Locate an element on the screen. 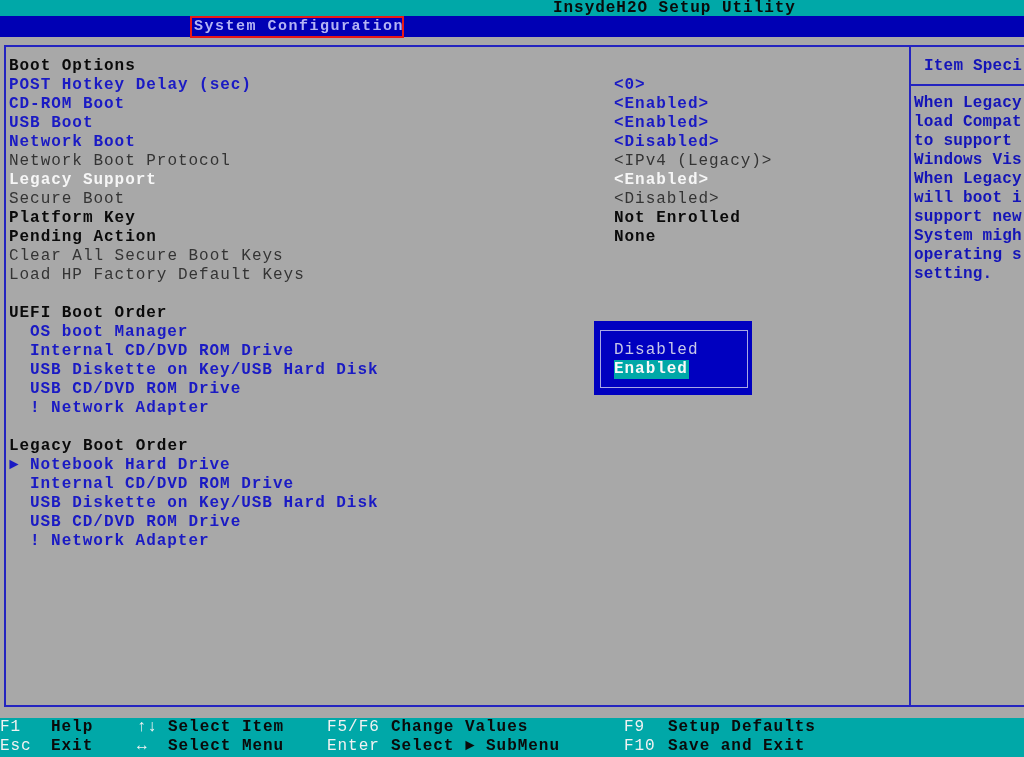 The image size is (1024, 757). setting-value: Not Enrolled is located at coordinates (677, 218).